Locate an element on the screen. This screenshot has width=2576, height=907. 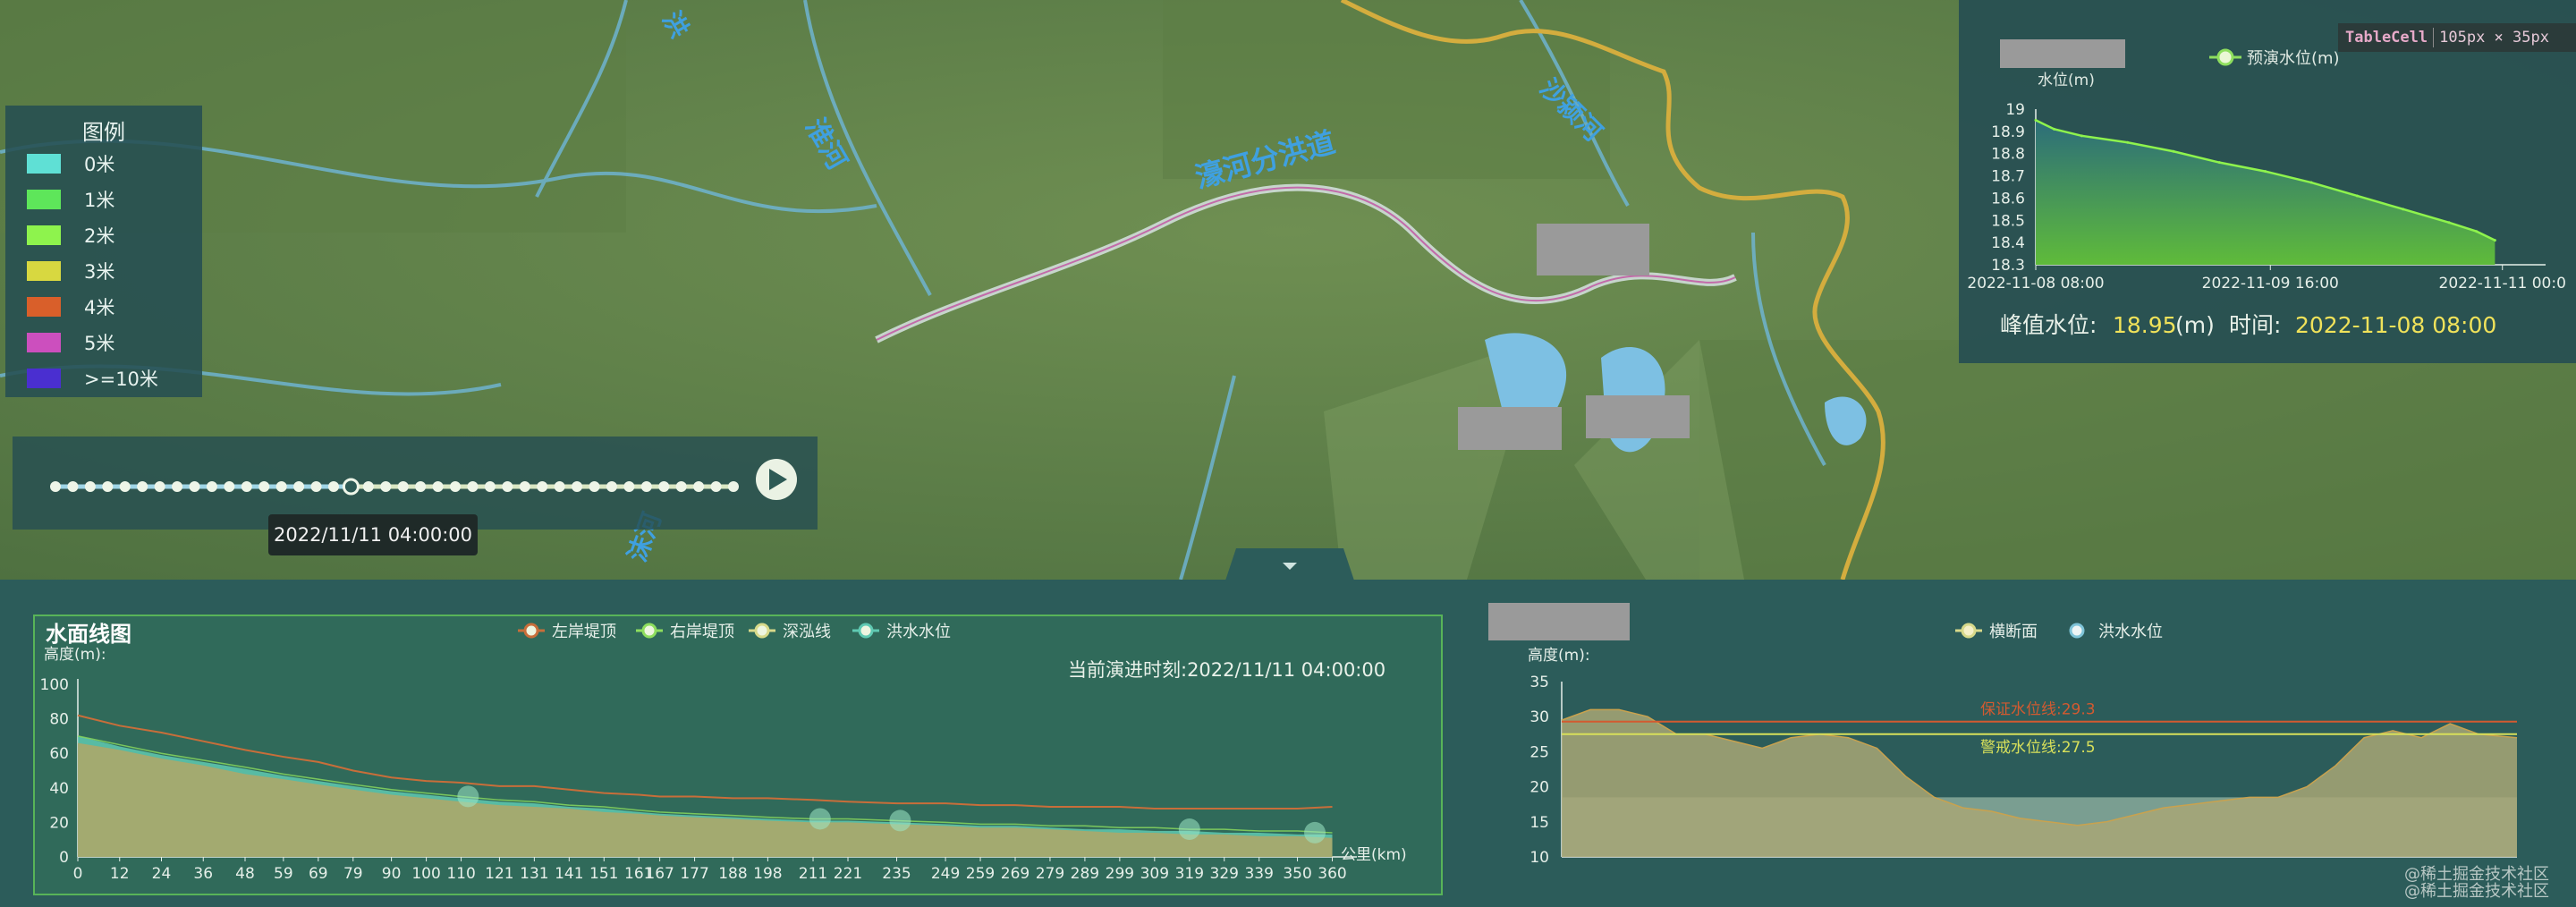
redacted-label is located at coordinates (1638, 416).